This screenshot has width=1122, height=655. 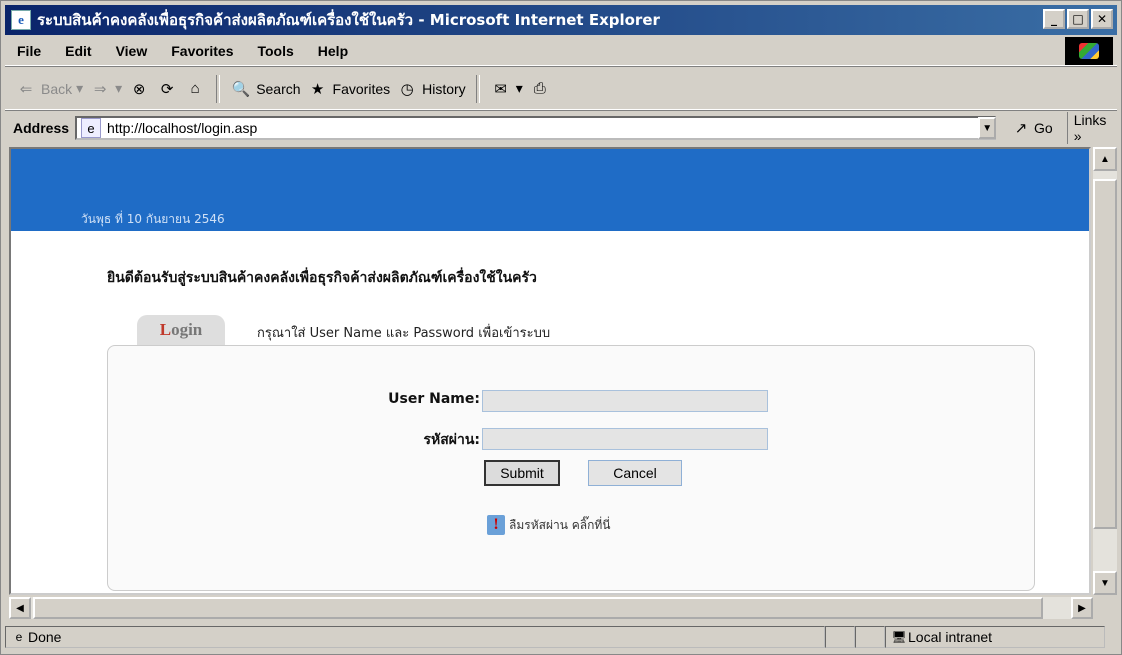 I want to click on forward-dropdown-icon: ▾, so click(x=119, y=88).